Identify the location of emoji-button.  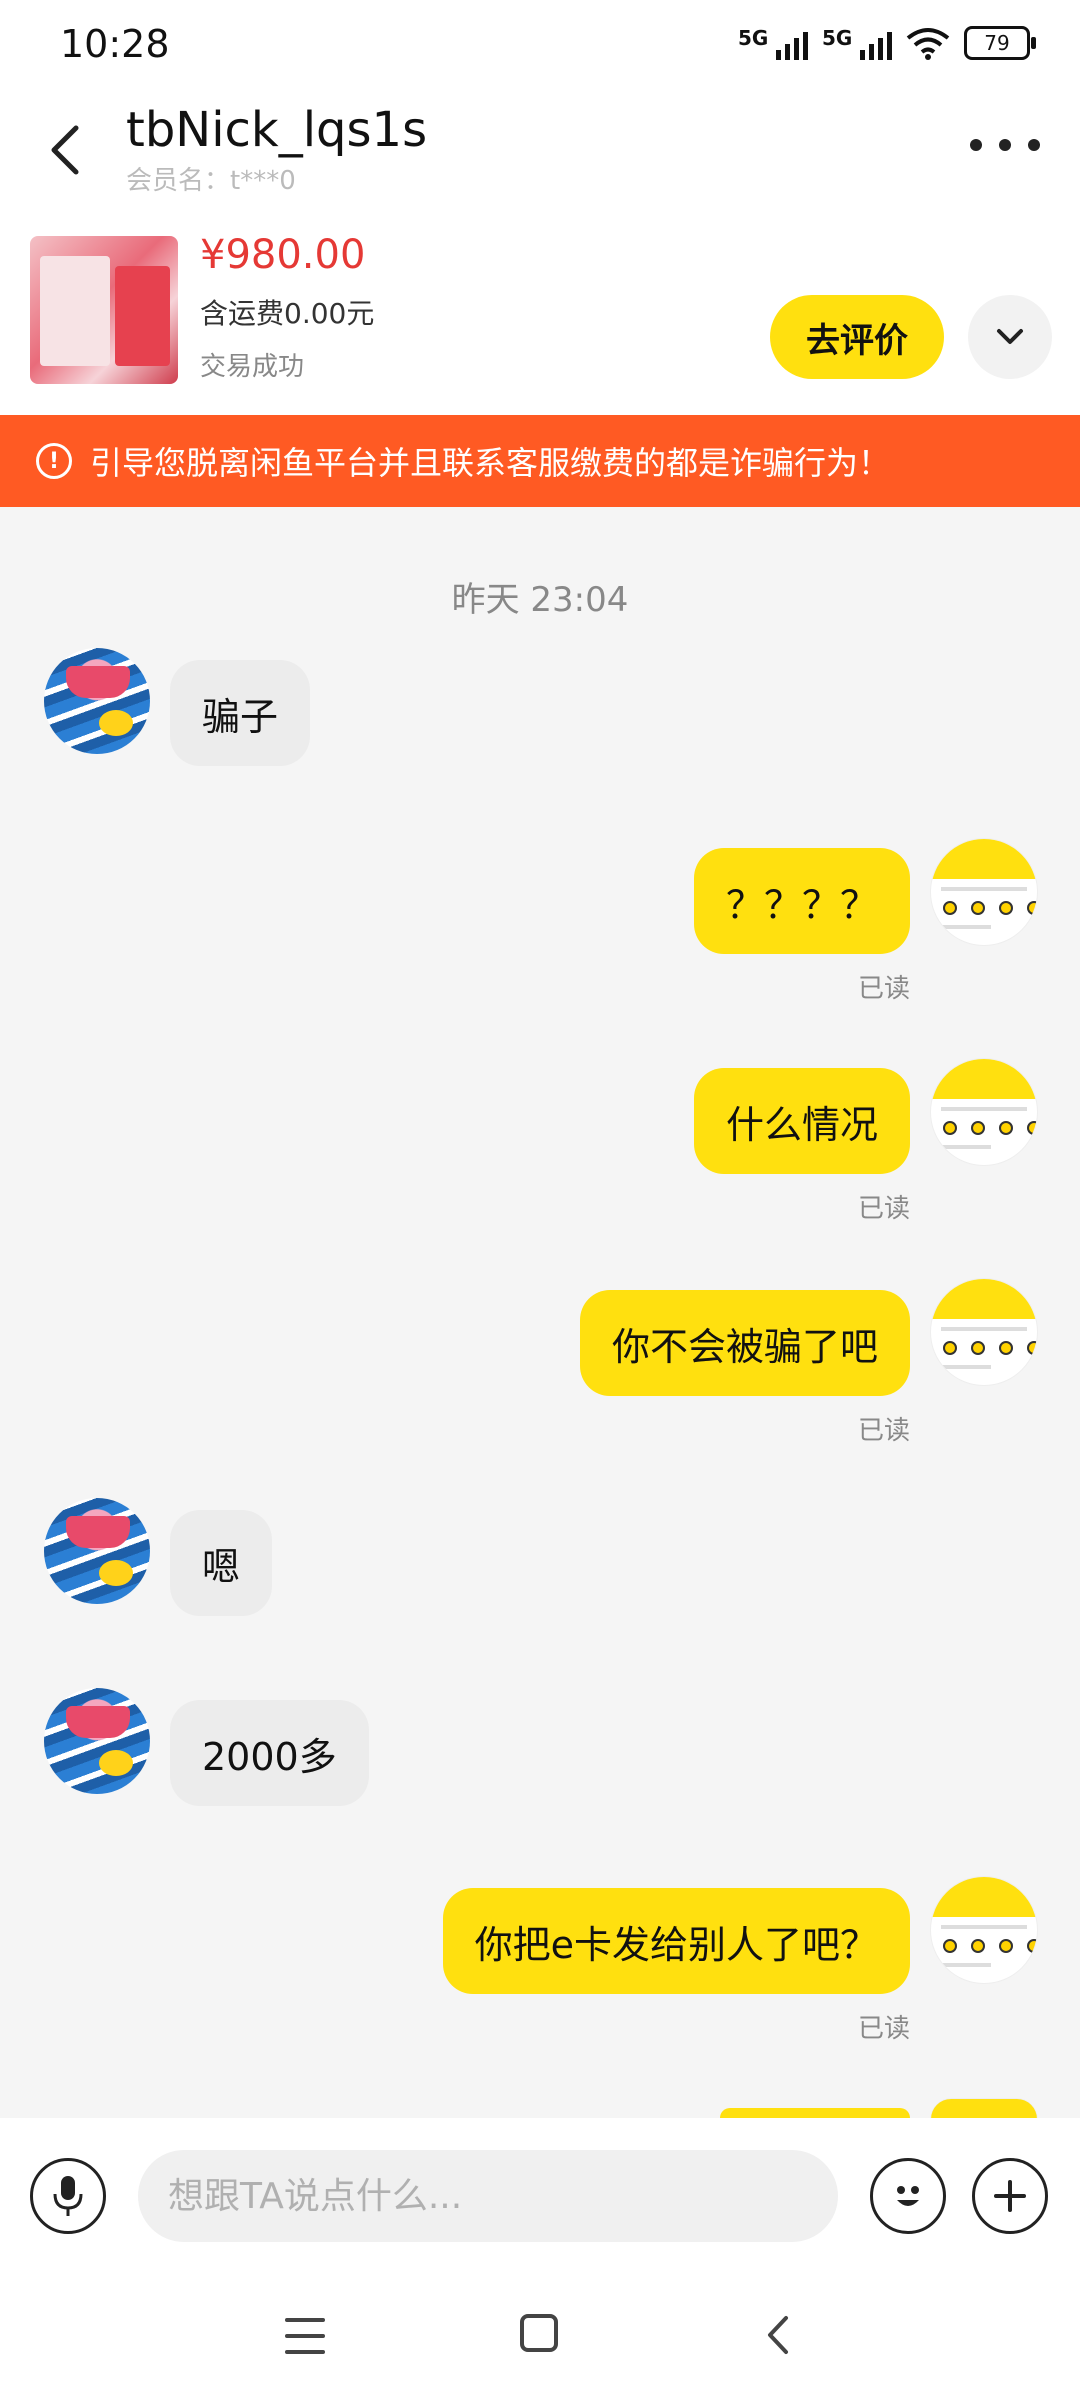
(908, 2196).